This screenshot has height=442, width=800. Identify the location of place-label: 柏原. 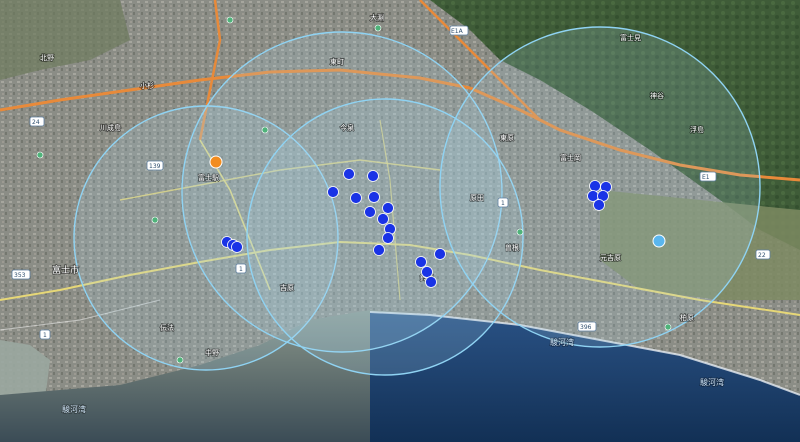
(687, 317).